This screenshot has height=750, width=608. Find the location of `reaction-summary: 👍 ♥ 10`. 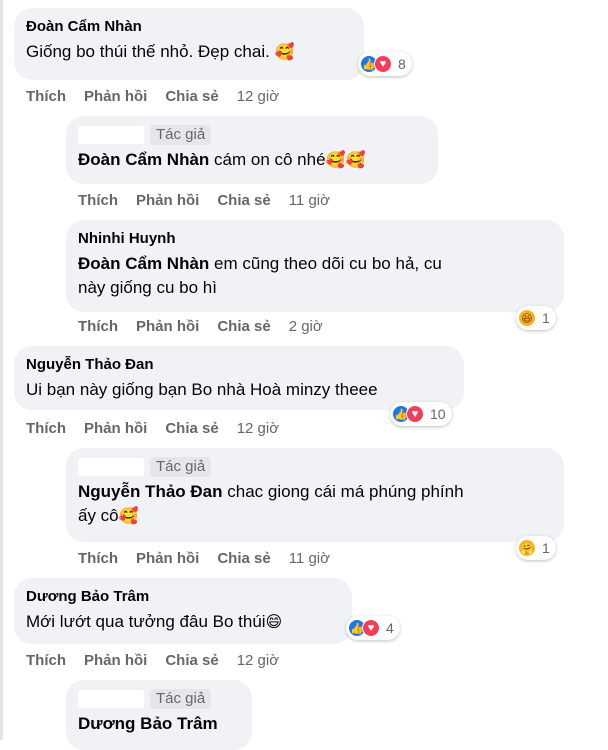

reaction-summary: 👍 ♥ 10 is located at coordinates (421, 414).